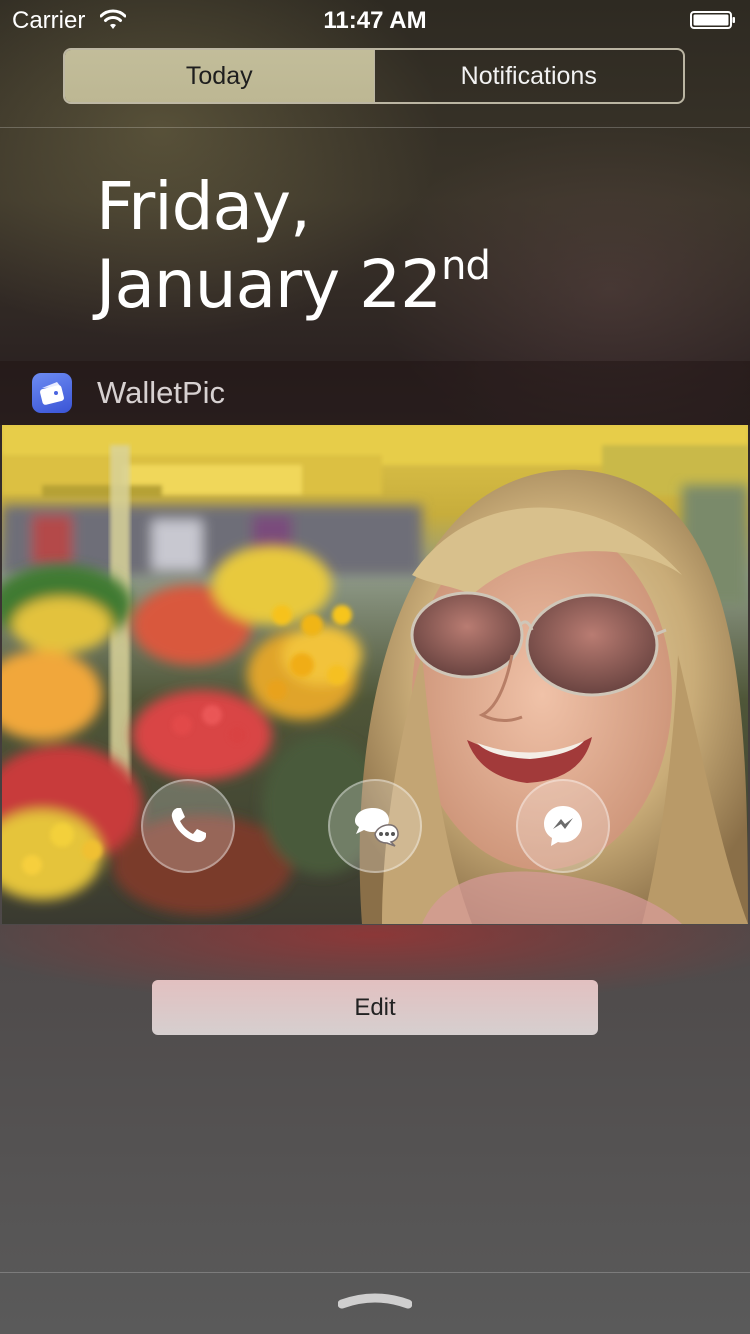 The height and width of the screenshot is (1334, 750). Describe the element at coordinates (466, 266) in the screenshot. I see `date-suffix: nd` at that location.